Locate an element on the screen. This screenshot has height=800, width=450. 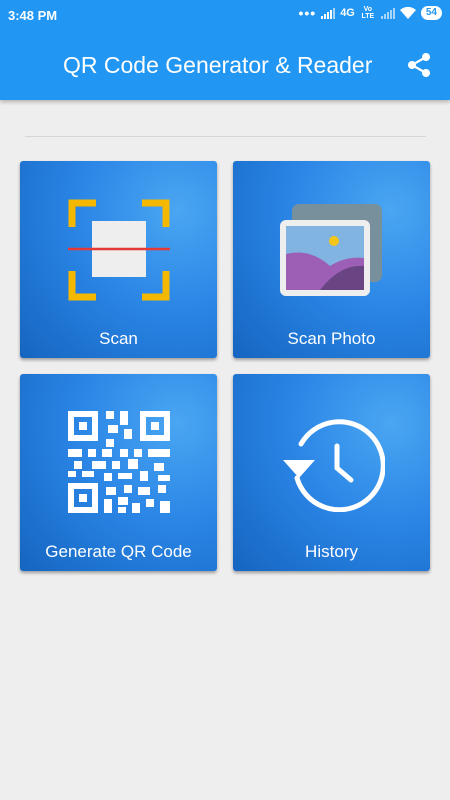
history-icon is located at coordinates (334, 465).